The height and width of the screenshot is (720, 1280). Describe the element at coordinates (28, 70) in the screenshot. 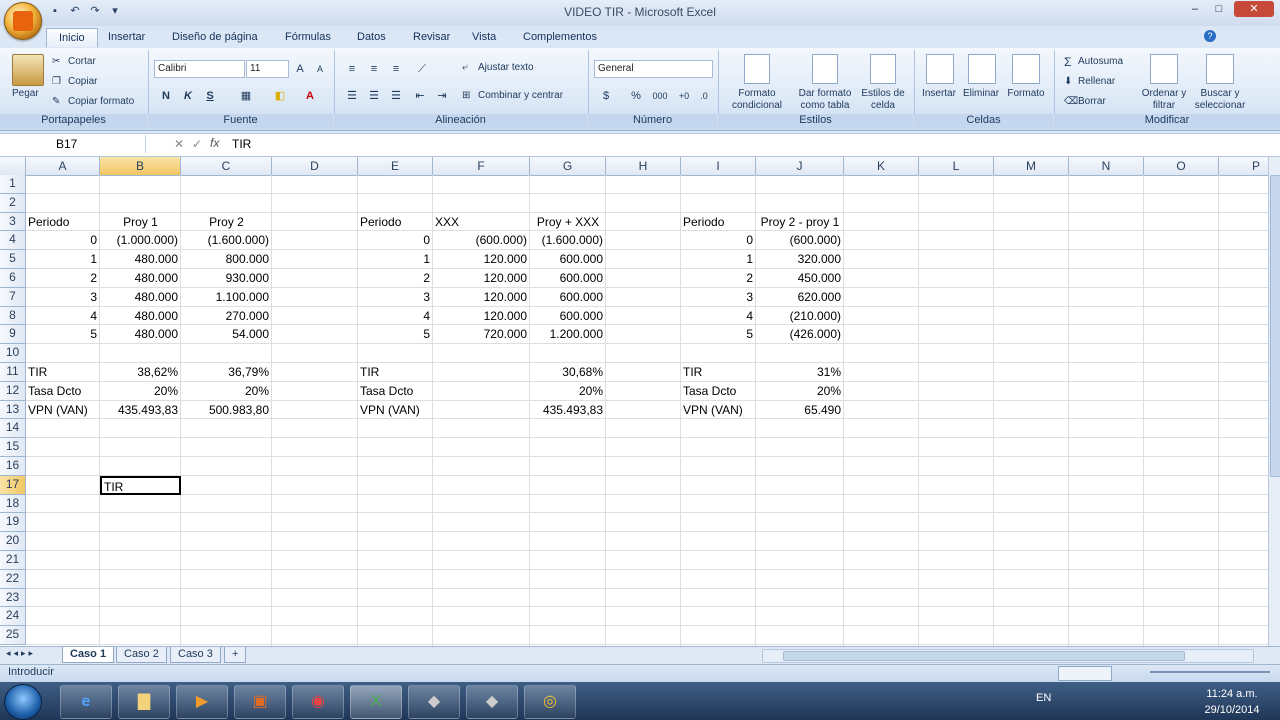

I see `paste-icon` at that location.